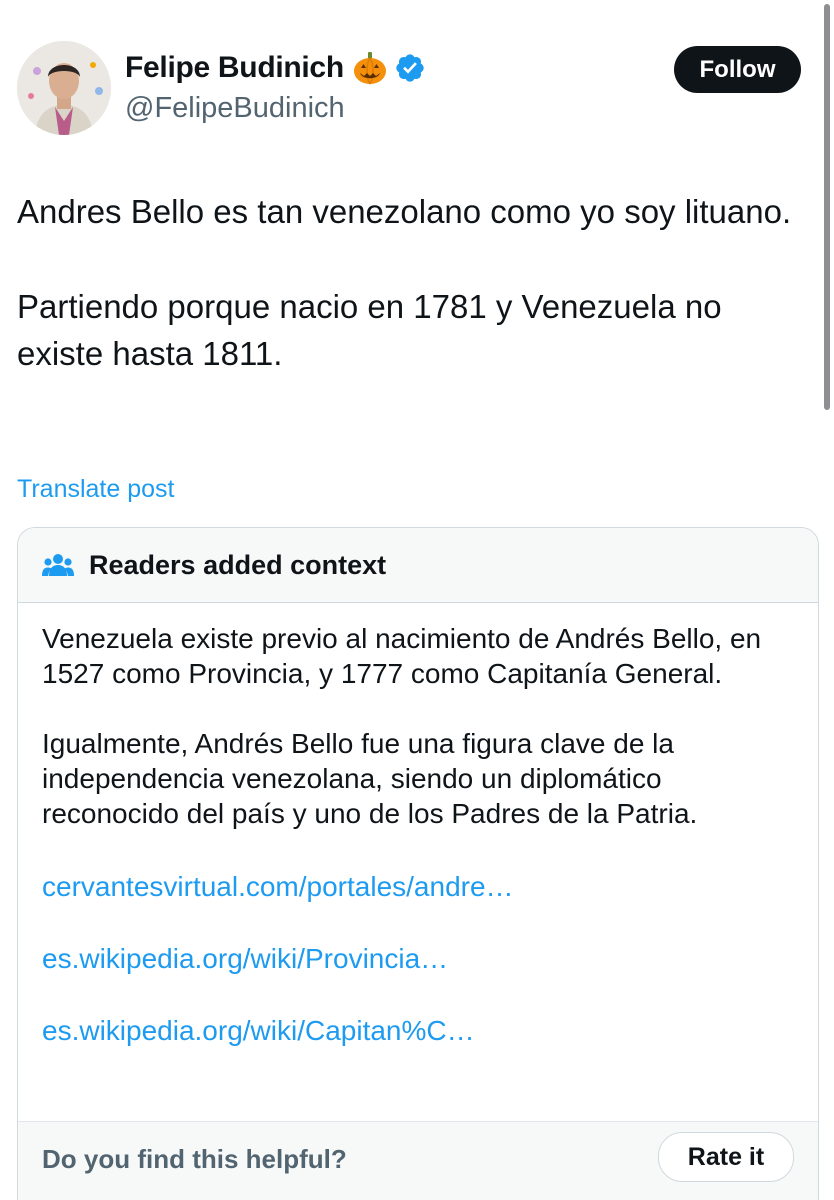 This screenshot has height=1200, width=834. What do you see at coordinates (370, 68) in the screenshot?
I see `jack-o-lantern-icon` at bounding box center [370, 68].